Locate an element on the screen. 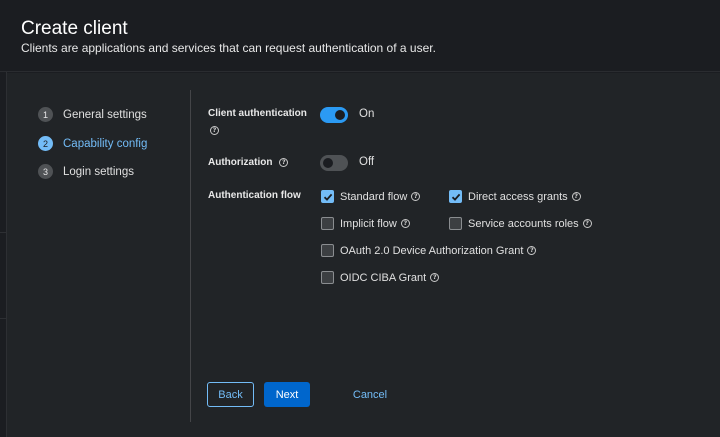 This screenshot has width=720, height=437. back-button: Back is located at coordinates (230, 394).